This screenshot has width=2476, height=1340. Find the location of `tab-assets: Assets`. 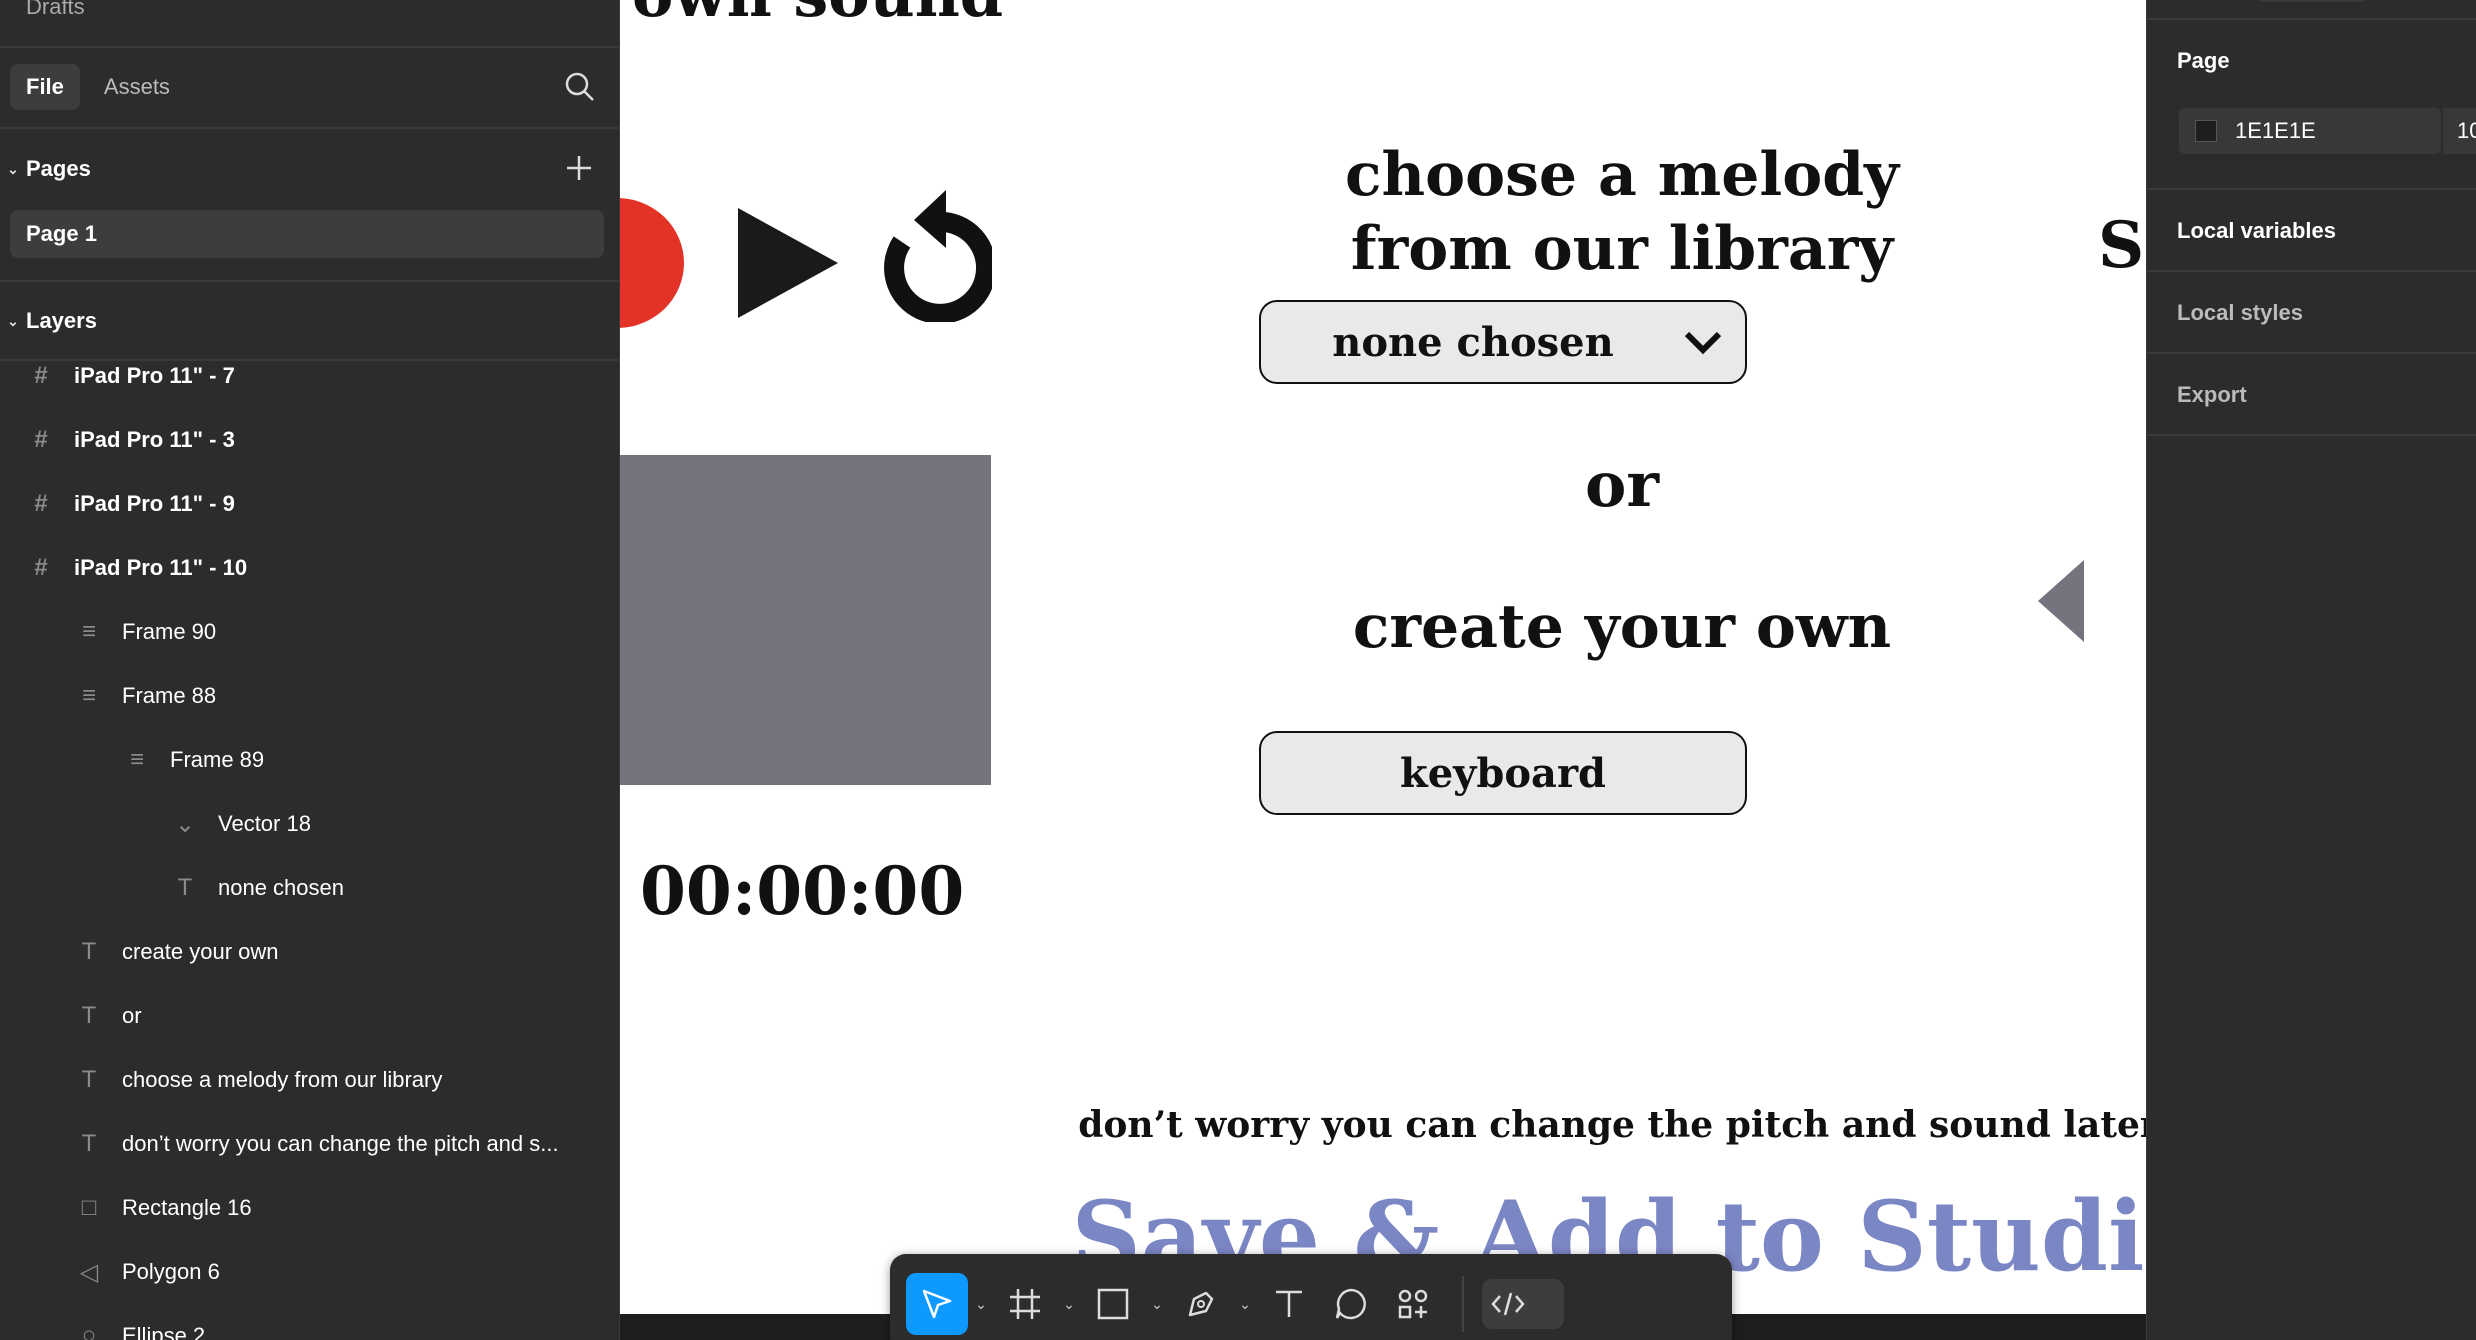

tab-assets: Assets is located at coordinates (137, 87).